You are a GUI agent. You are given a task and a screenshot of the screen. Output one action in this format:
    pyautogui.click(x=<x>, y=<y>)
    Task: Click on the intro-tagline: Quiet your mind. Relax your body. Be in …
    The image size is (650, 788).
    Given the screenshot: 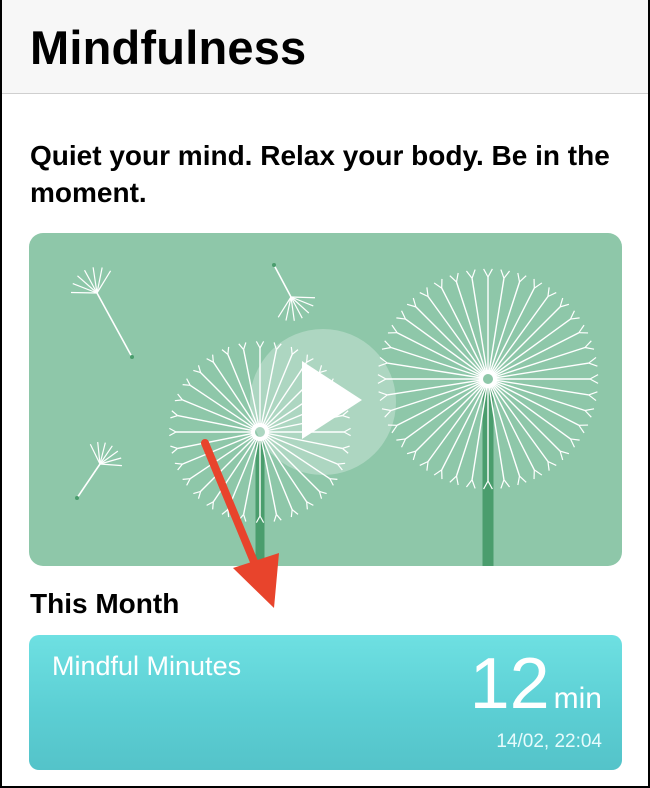 What is the action you would take?
    pyautogui.click(x=320, y=174)
    